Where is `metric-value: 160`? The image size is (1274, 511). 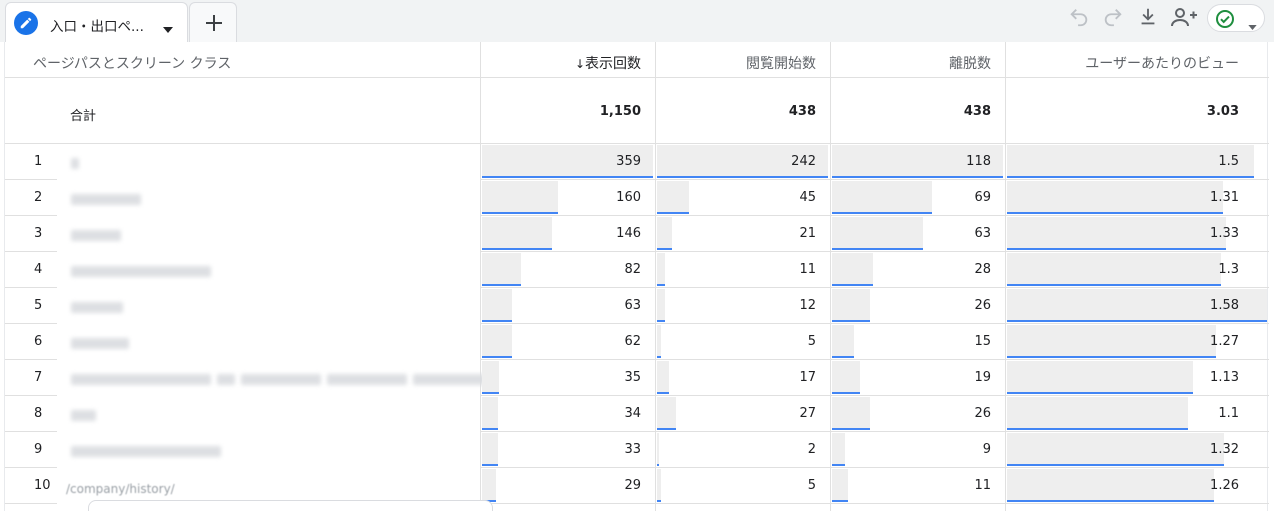
metric-value: 160 is located at coordinates (628, 197).